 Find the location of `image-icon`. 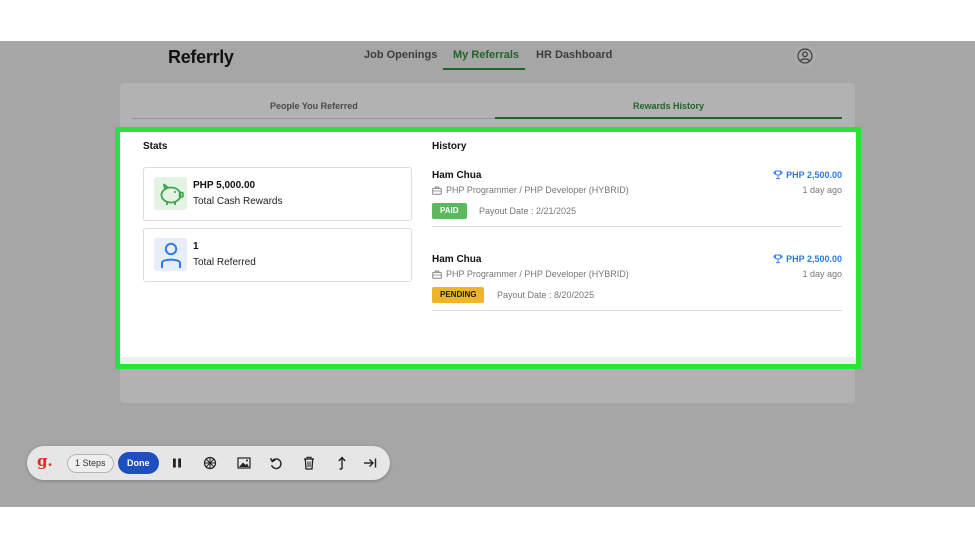

image-icon is located at coordinates (244, 463).